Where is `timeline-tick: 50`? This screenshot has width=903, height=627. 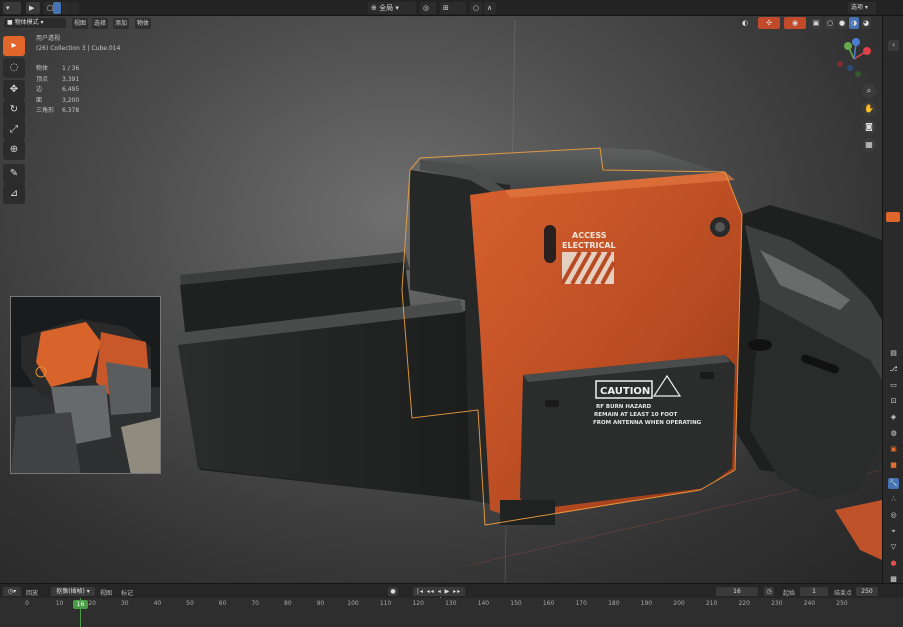
timeline-tick: 50 is located at coordinates (190, 603).